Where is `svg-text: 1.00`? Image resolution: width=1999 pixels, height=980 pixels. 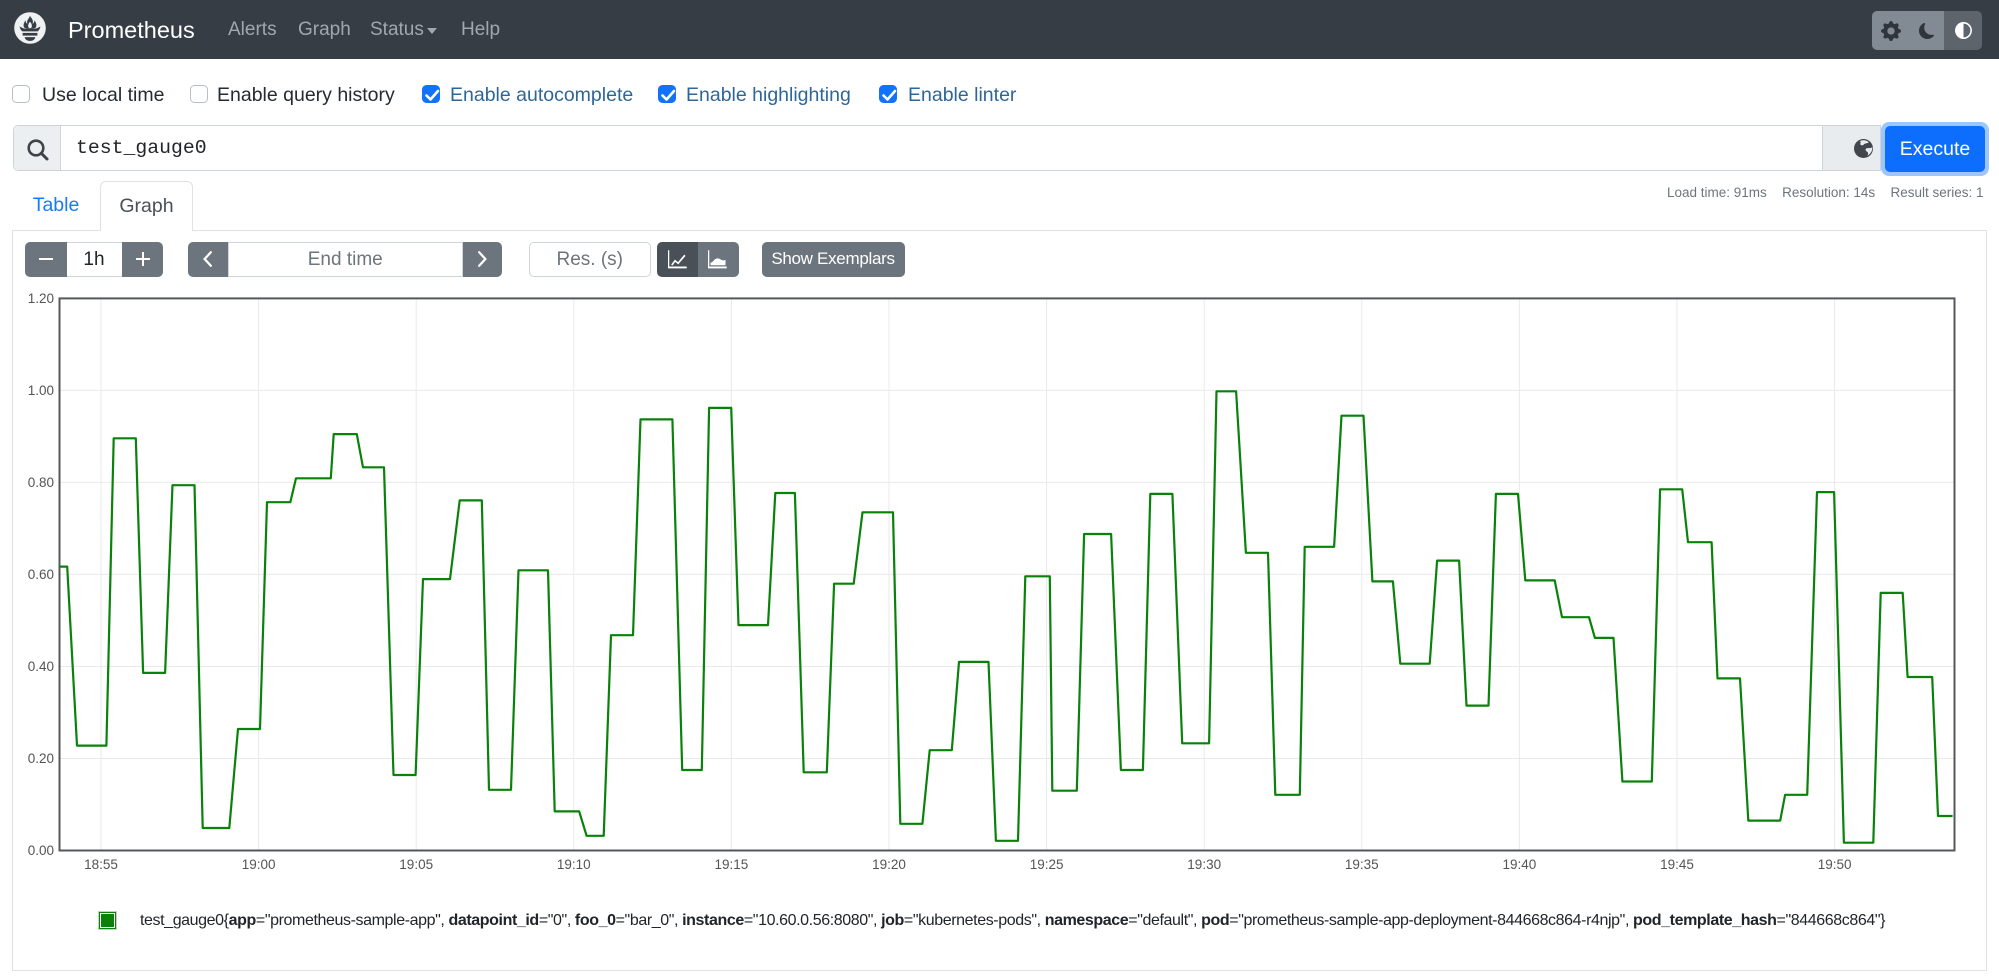
svg-text: 1.00 is located at coordinates (41, 390).